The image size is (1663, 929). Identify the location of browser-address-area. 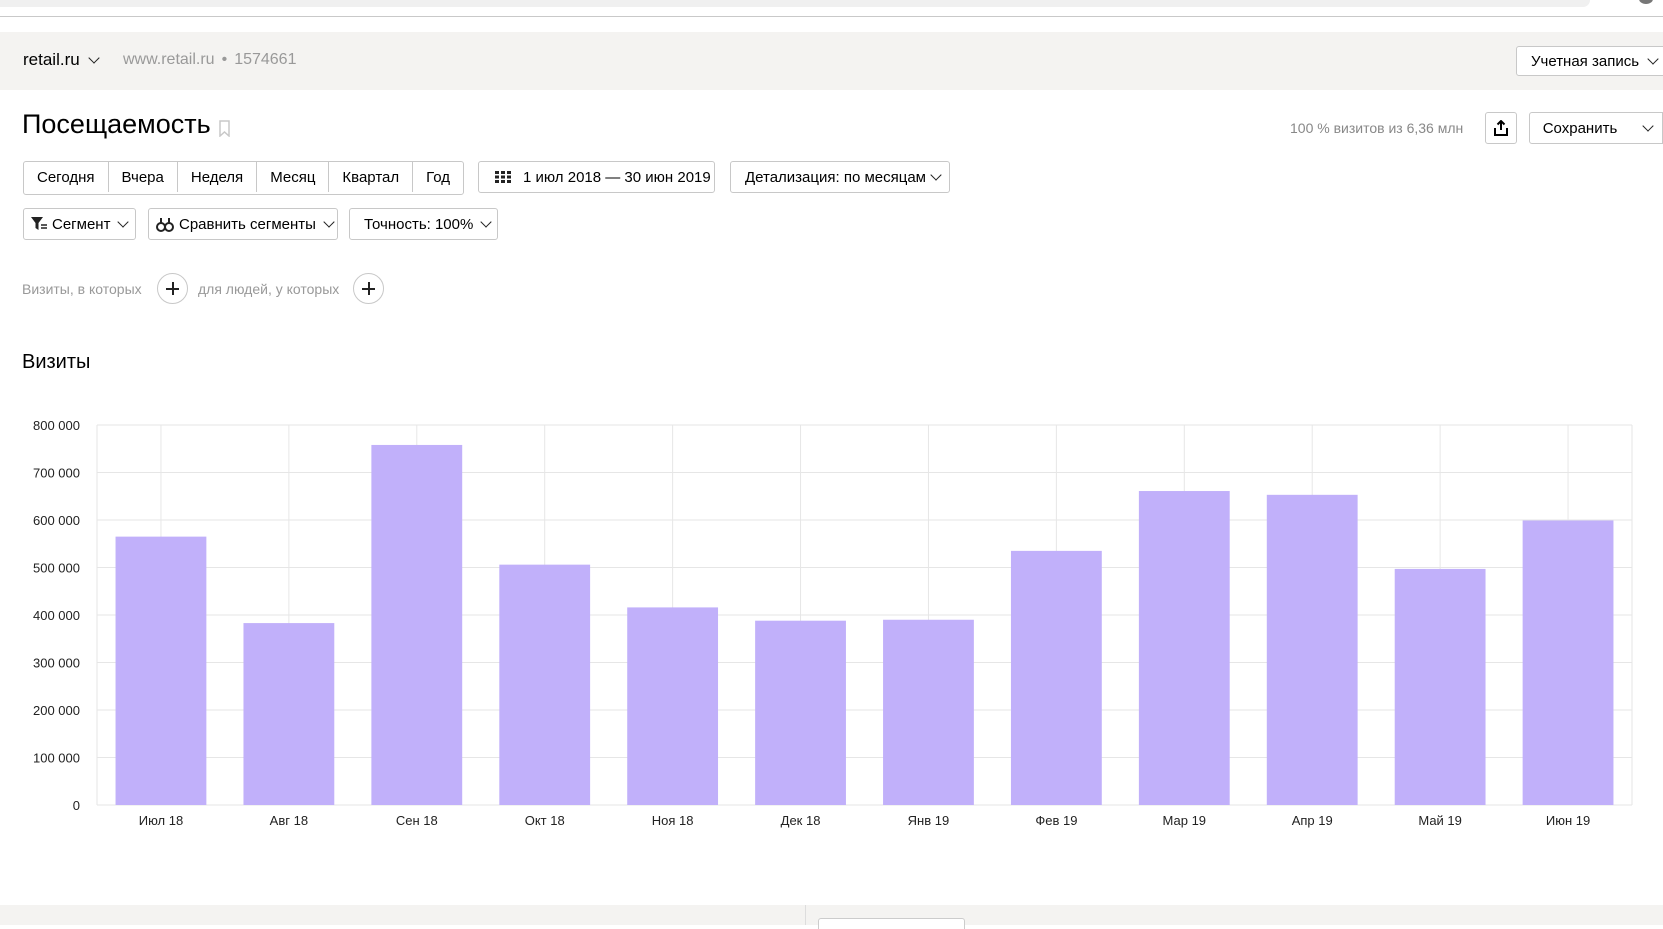
(795, 3).